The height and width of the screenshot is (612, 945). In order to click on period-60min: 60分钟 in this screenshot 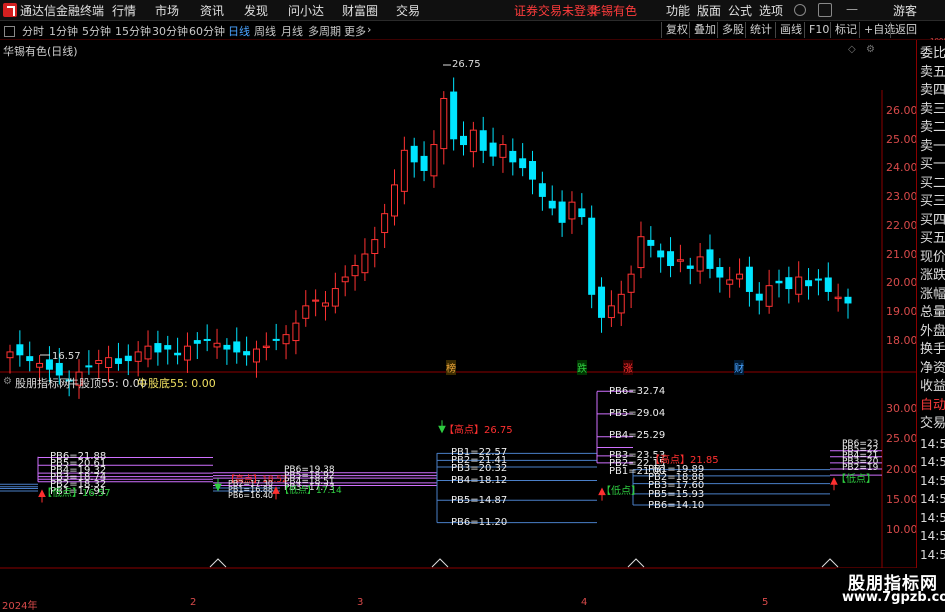, I will do `click(207, 31)`.